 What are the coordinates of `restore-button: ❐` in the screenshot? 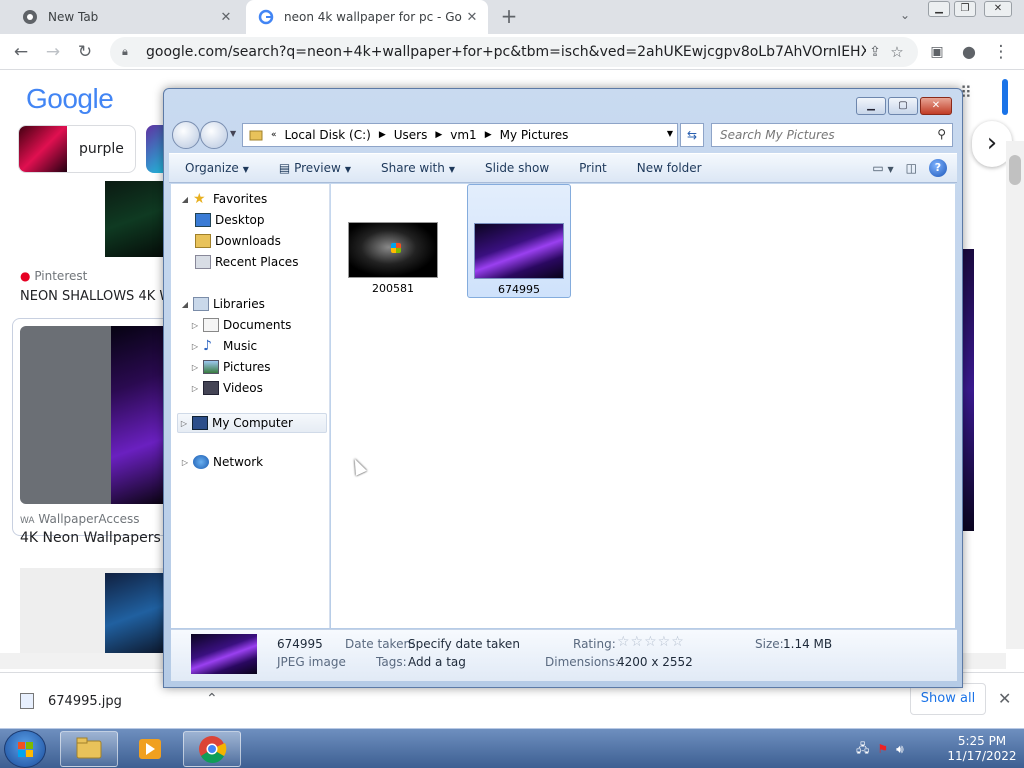 It's located at (965, 9).